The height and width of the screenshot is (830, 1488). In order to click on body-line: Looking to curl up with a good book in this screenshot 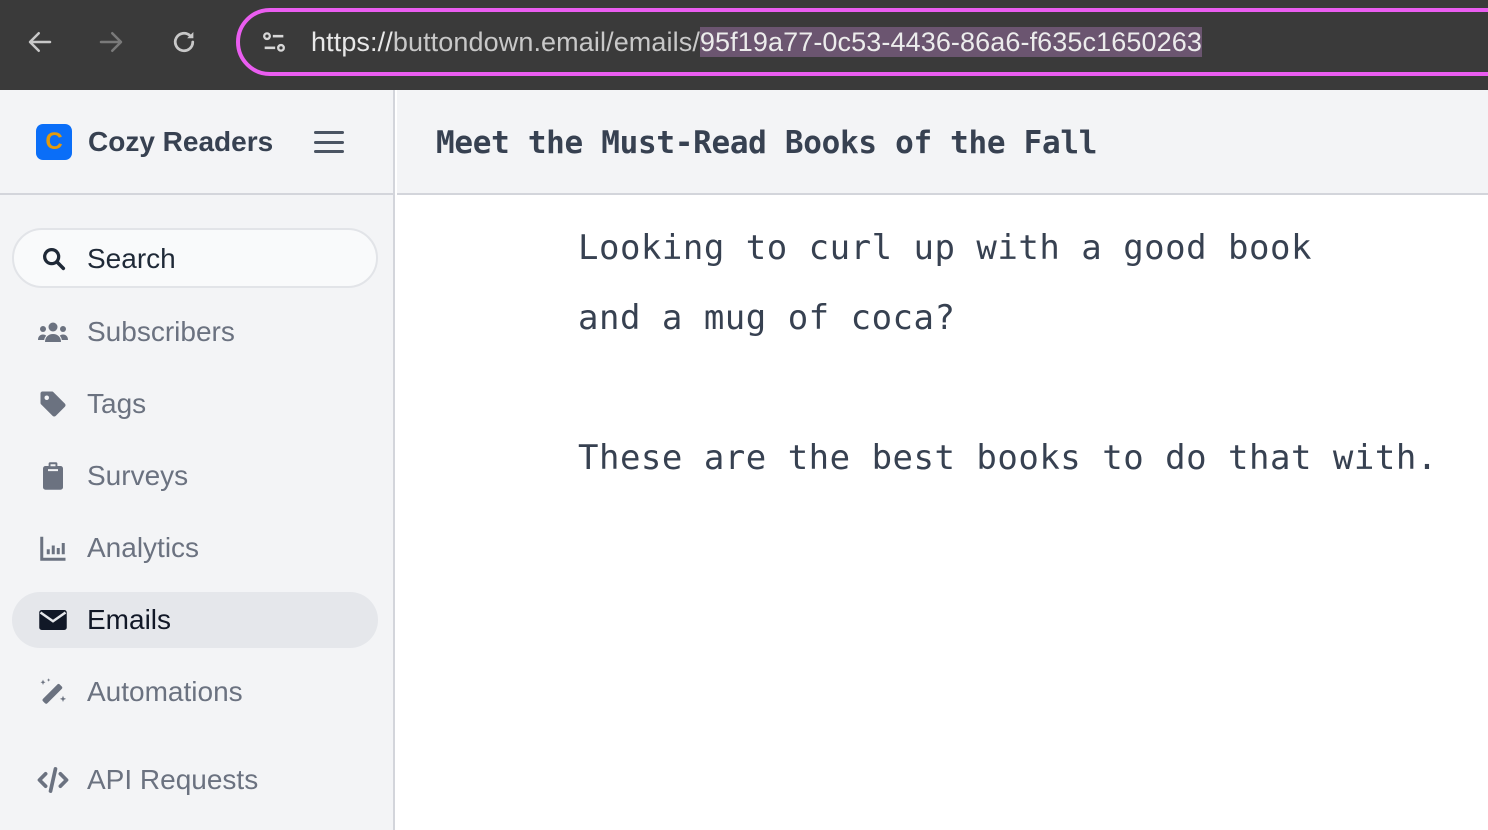, I will do `click(945, 248)`.